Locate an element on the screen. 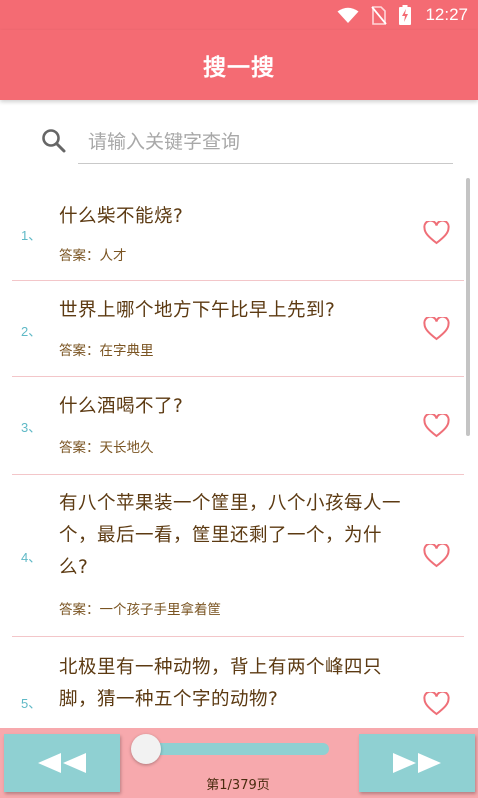 Image resolution: width=478 pixels, height=798 pixels. item-answer: 答案：在字典里 is located at coordinates (106, 351).